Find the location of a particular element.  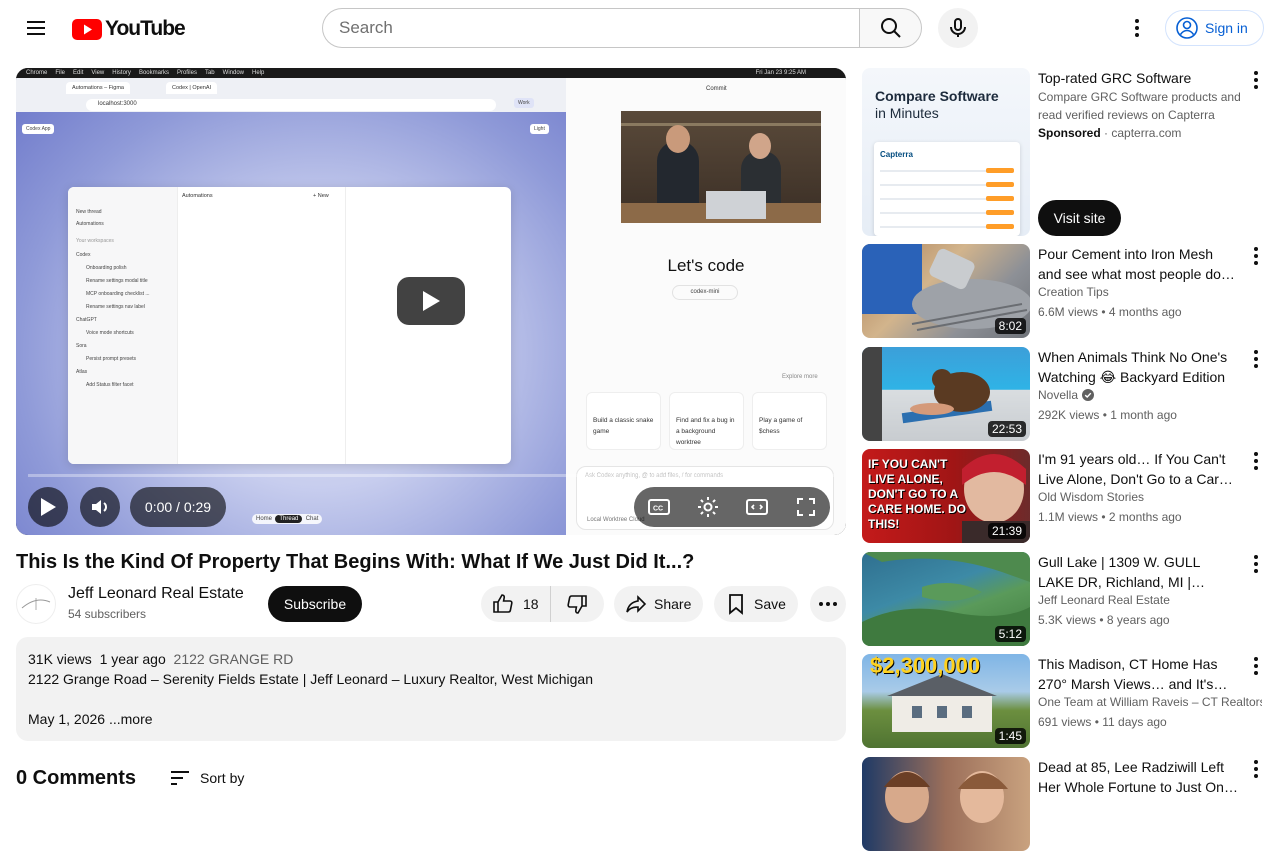

ad-title: Top-rated GRC Software is located at coordinates (1114, 78).